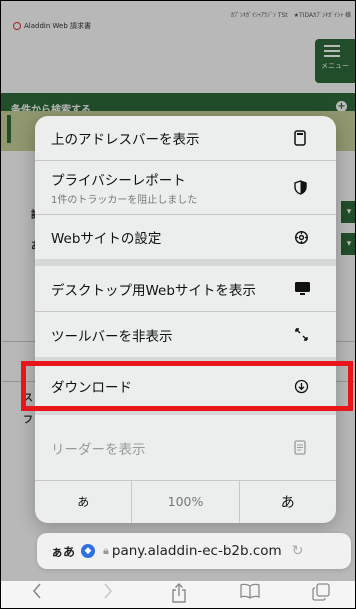 The height and width of the screenshot is (609, 356). I want to click on menu-item-website-settings: Webサイトの設定, so click(185, 237).